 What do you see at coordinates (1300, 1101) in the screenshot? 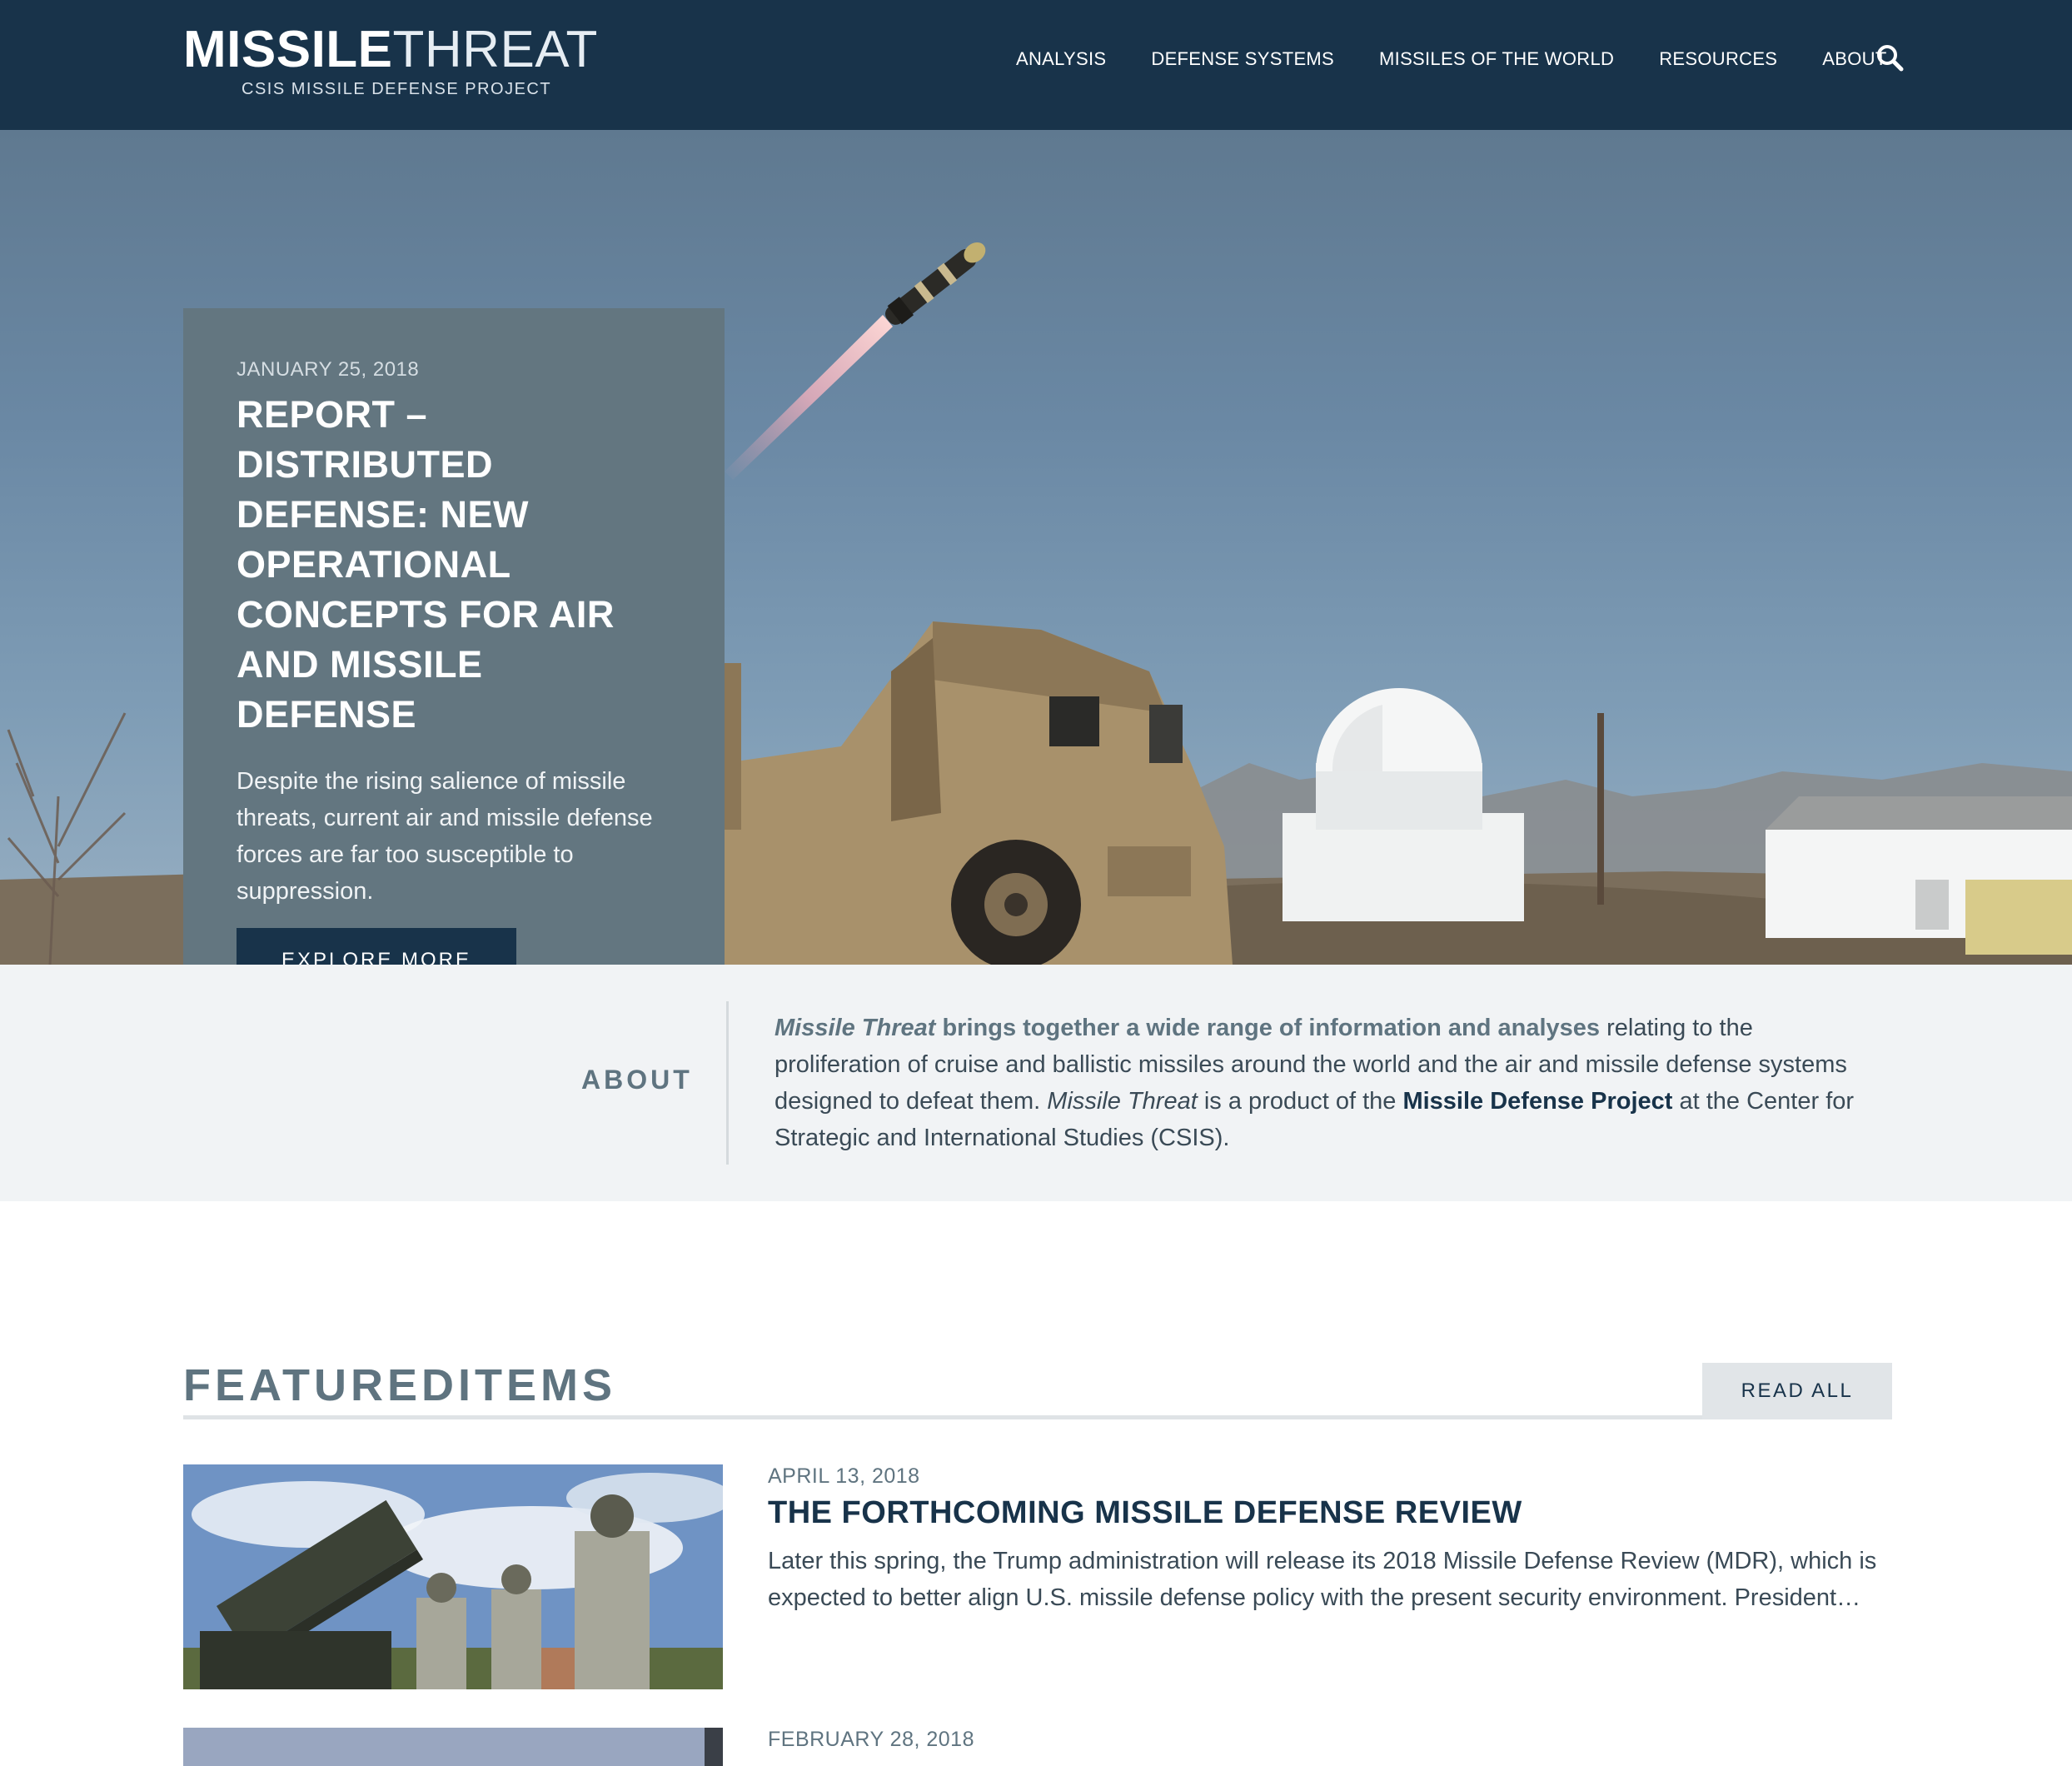
I see `about-body-2: is a product of the` at bounding box center [1300, 1101].